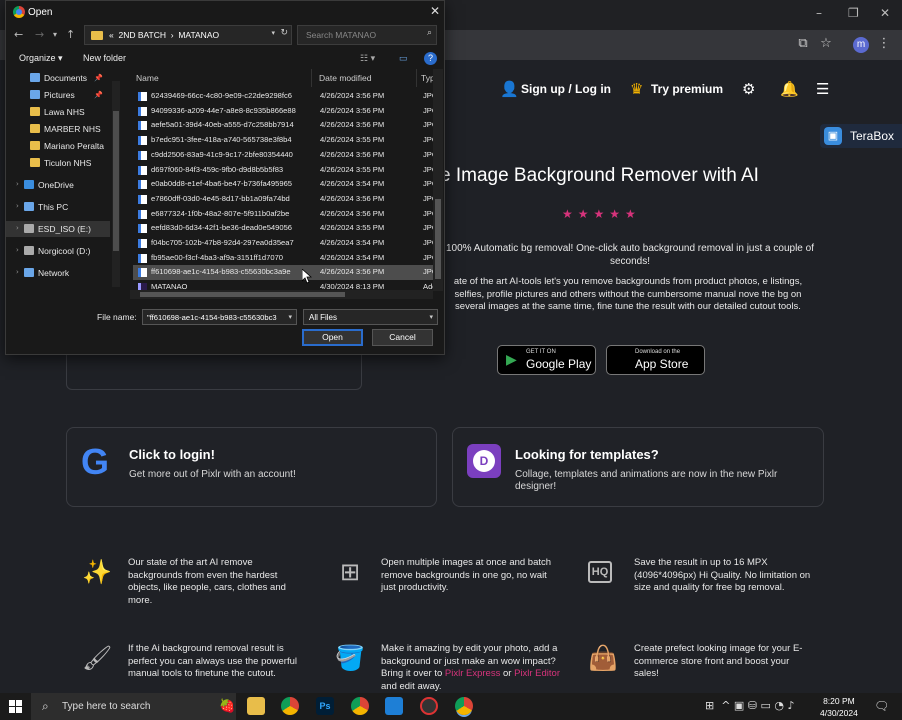 The image size is (902, 720). I want to click on taskbar-clock: 8:20 PM 4/30/2024, so click(839, 707).